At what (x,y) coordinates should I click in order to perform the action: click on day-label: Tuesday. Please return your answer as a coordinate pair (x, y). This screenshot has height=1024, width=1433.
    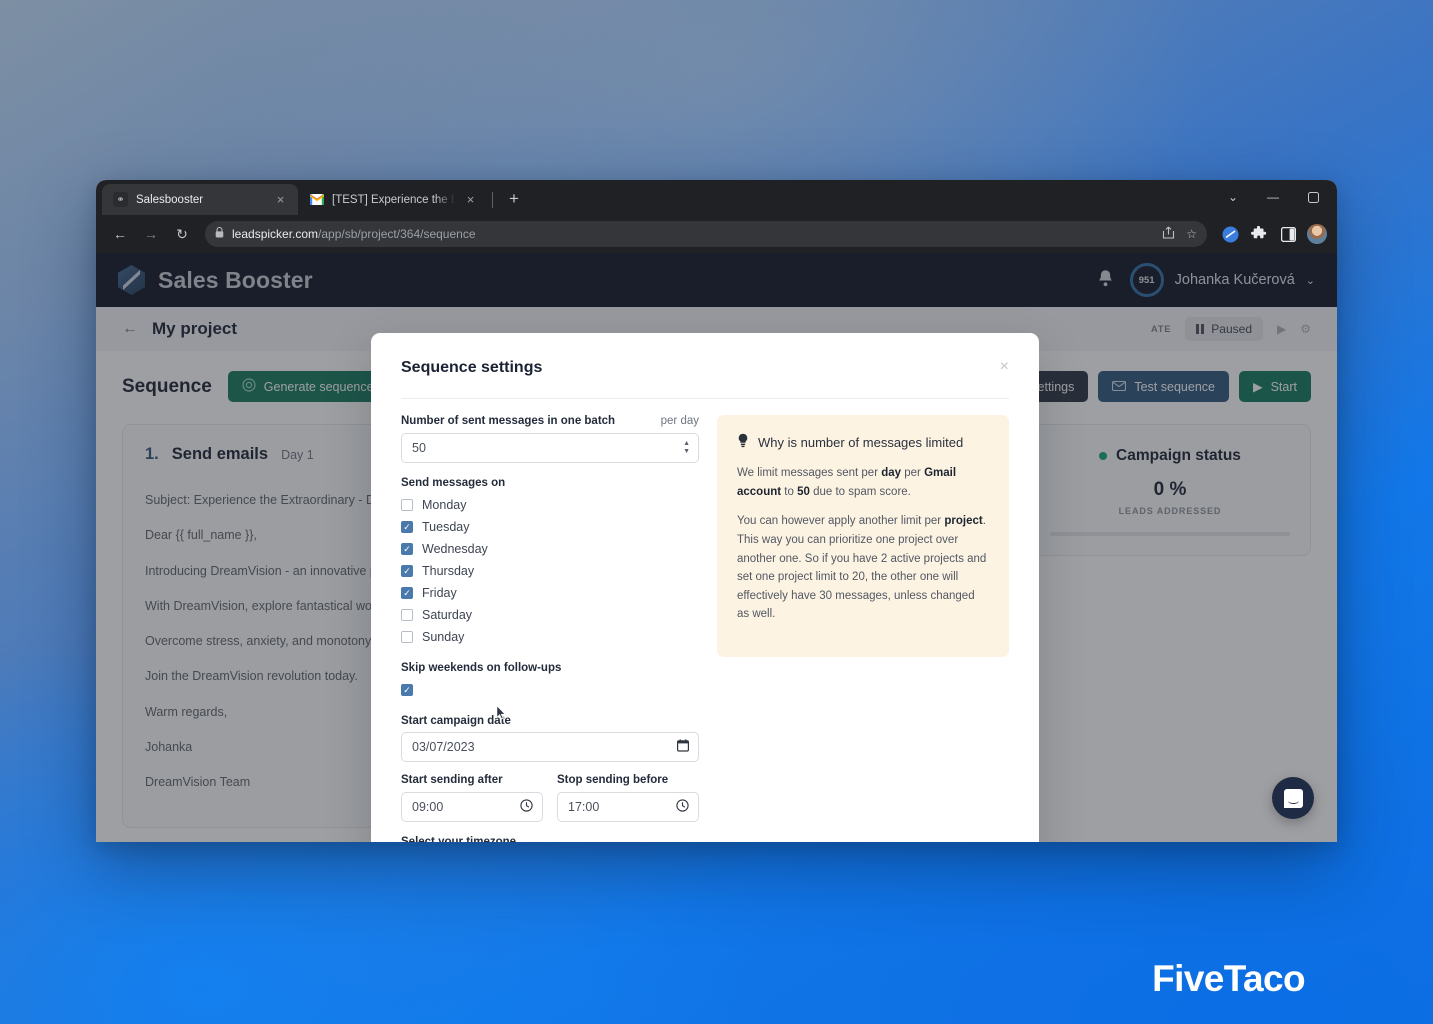
    Looking at the image, I should click on (446, 527).